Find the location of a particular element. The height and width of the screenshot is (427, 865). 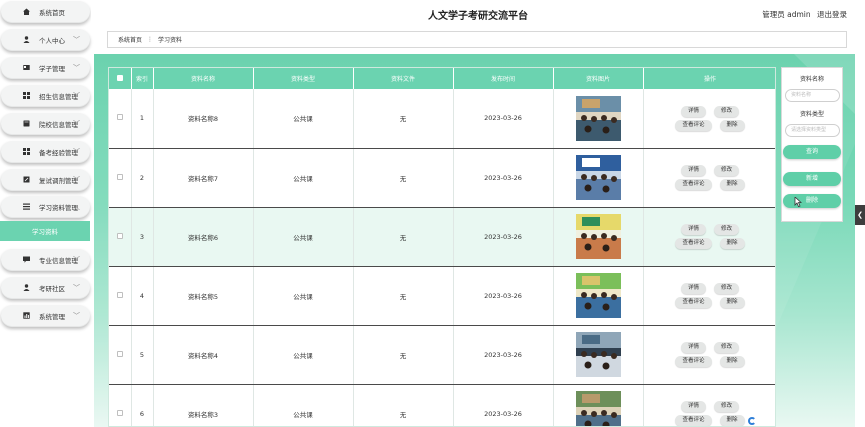

admin-label: 管理员 admin is located at coordinates (786, 14).